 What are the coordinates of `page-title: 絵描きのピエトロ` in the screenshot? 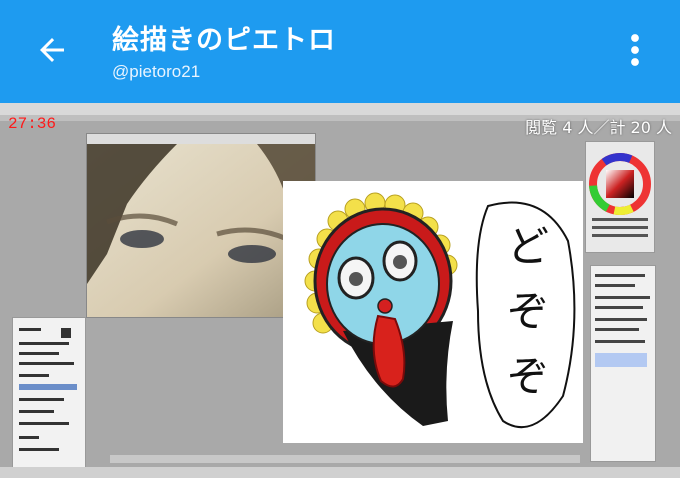 It's located at (224, 40).